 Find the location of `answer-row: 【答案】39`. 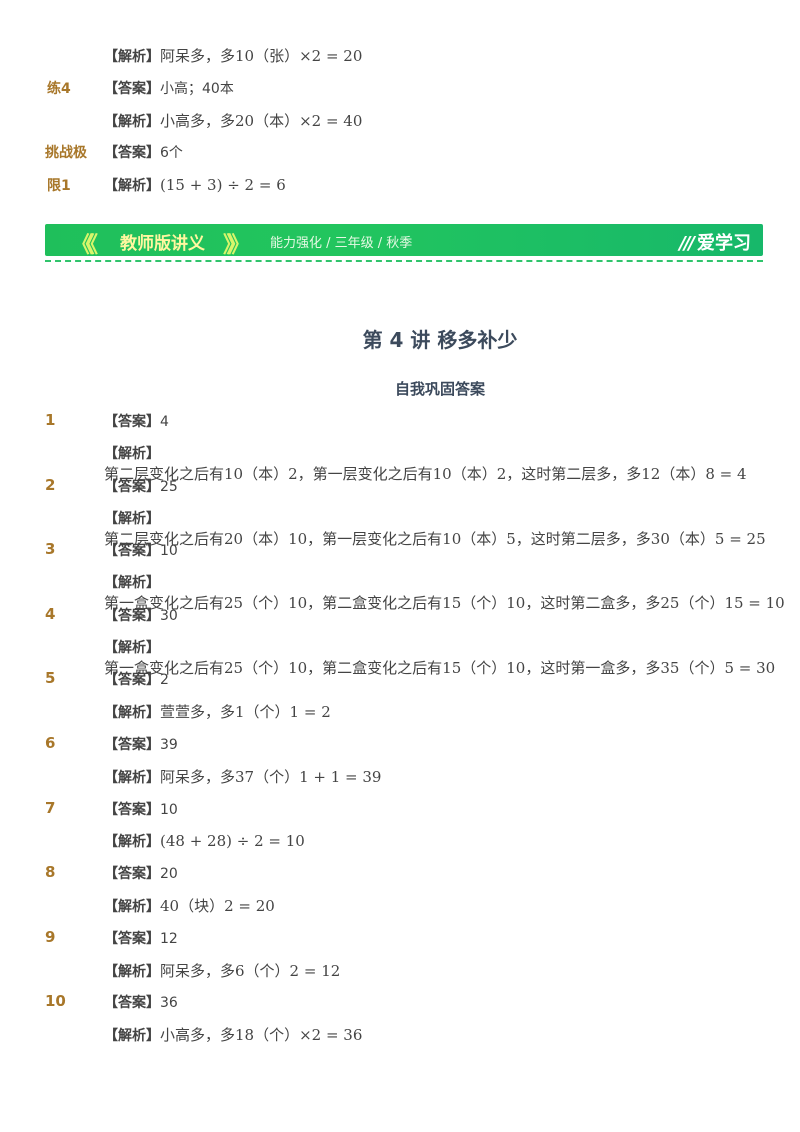

answer-row: 【答案】39 is located at coordinates (141, 744).